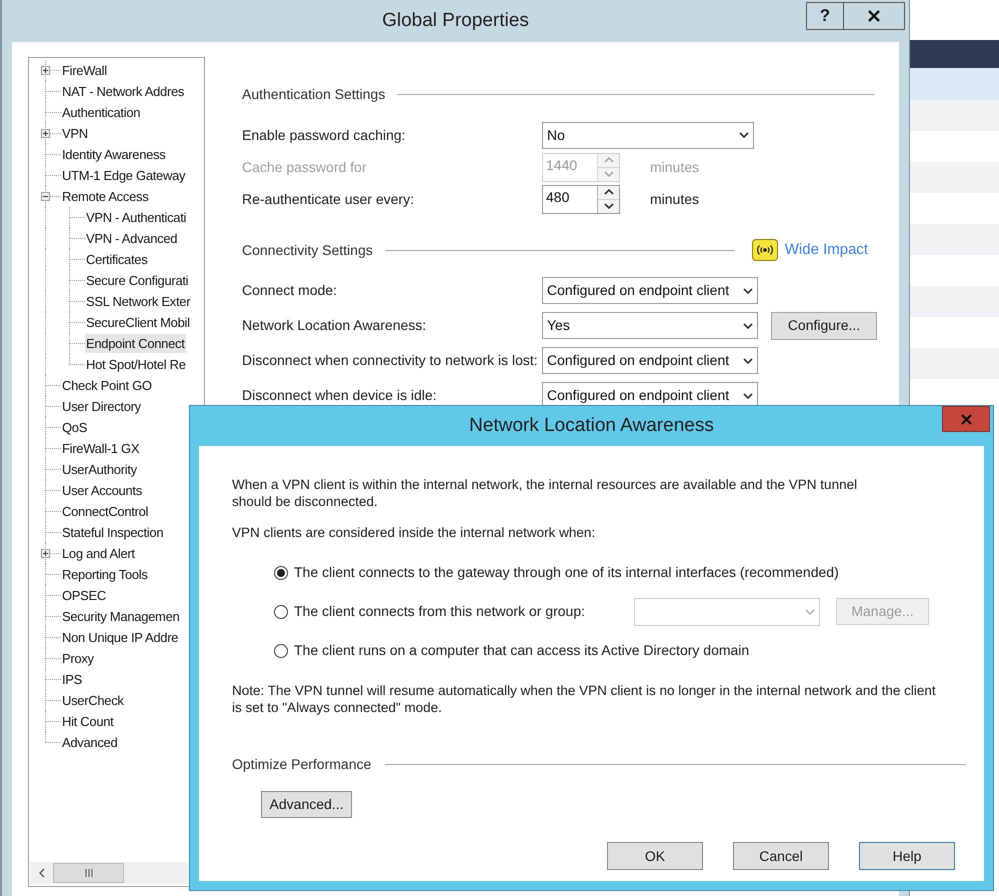  I want to click on tree-item: User Directory, so click(101, 406).